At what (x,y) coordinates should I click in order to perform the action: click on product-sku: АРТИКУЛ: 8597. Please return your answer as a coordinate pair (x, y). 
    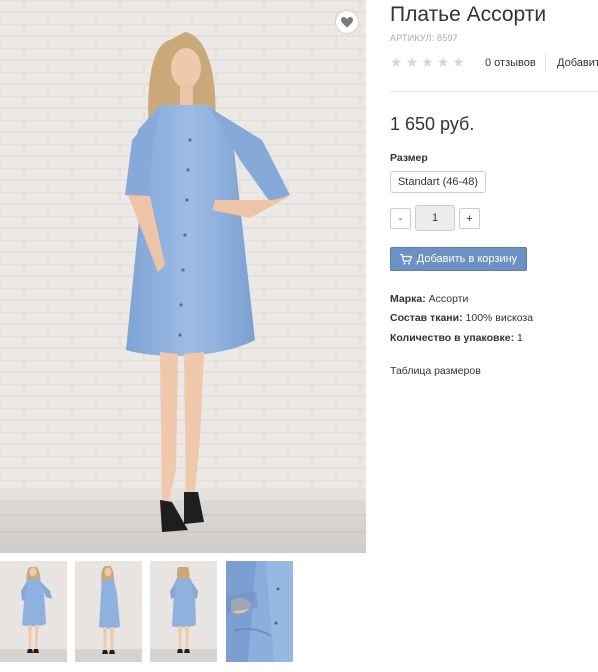
    Looking at the image, I should click on (424, 38).